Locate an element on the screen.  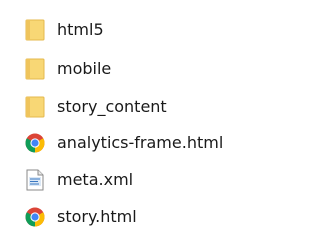
file-item-story-content: story_content is located at coordinates (140, 107).